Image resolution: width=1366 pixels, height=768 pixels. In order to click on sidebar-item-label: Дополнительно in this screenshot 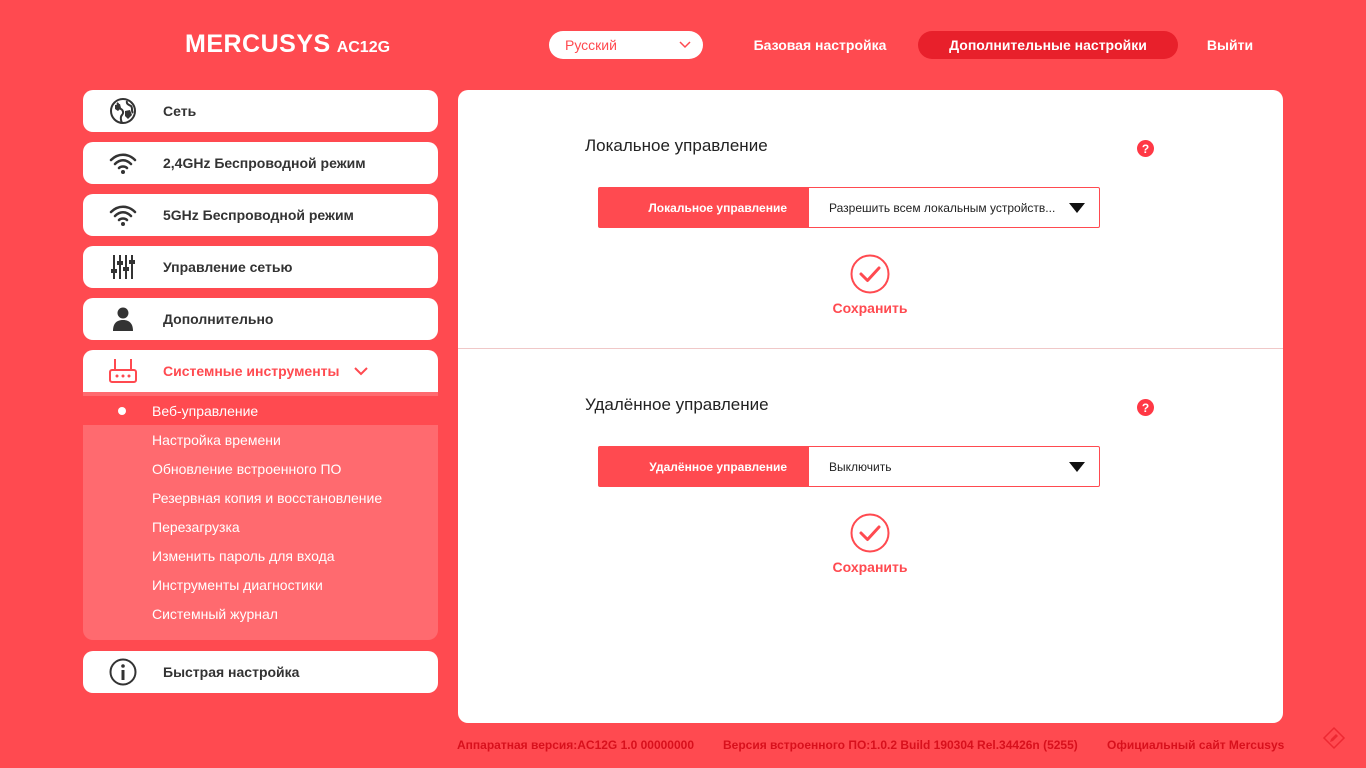, I will do `click(218, 319)`.